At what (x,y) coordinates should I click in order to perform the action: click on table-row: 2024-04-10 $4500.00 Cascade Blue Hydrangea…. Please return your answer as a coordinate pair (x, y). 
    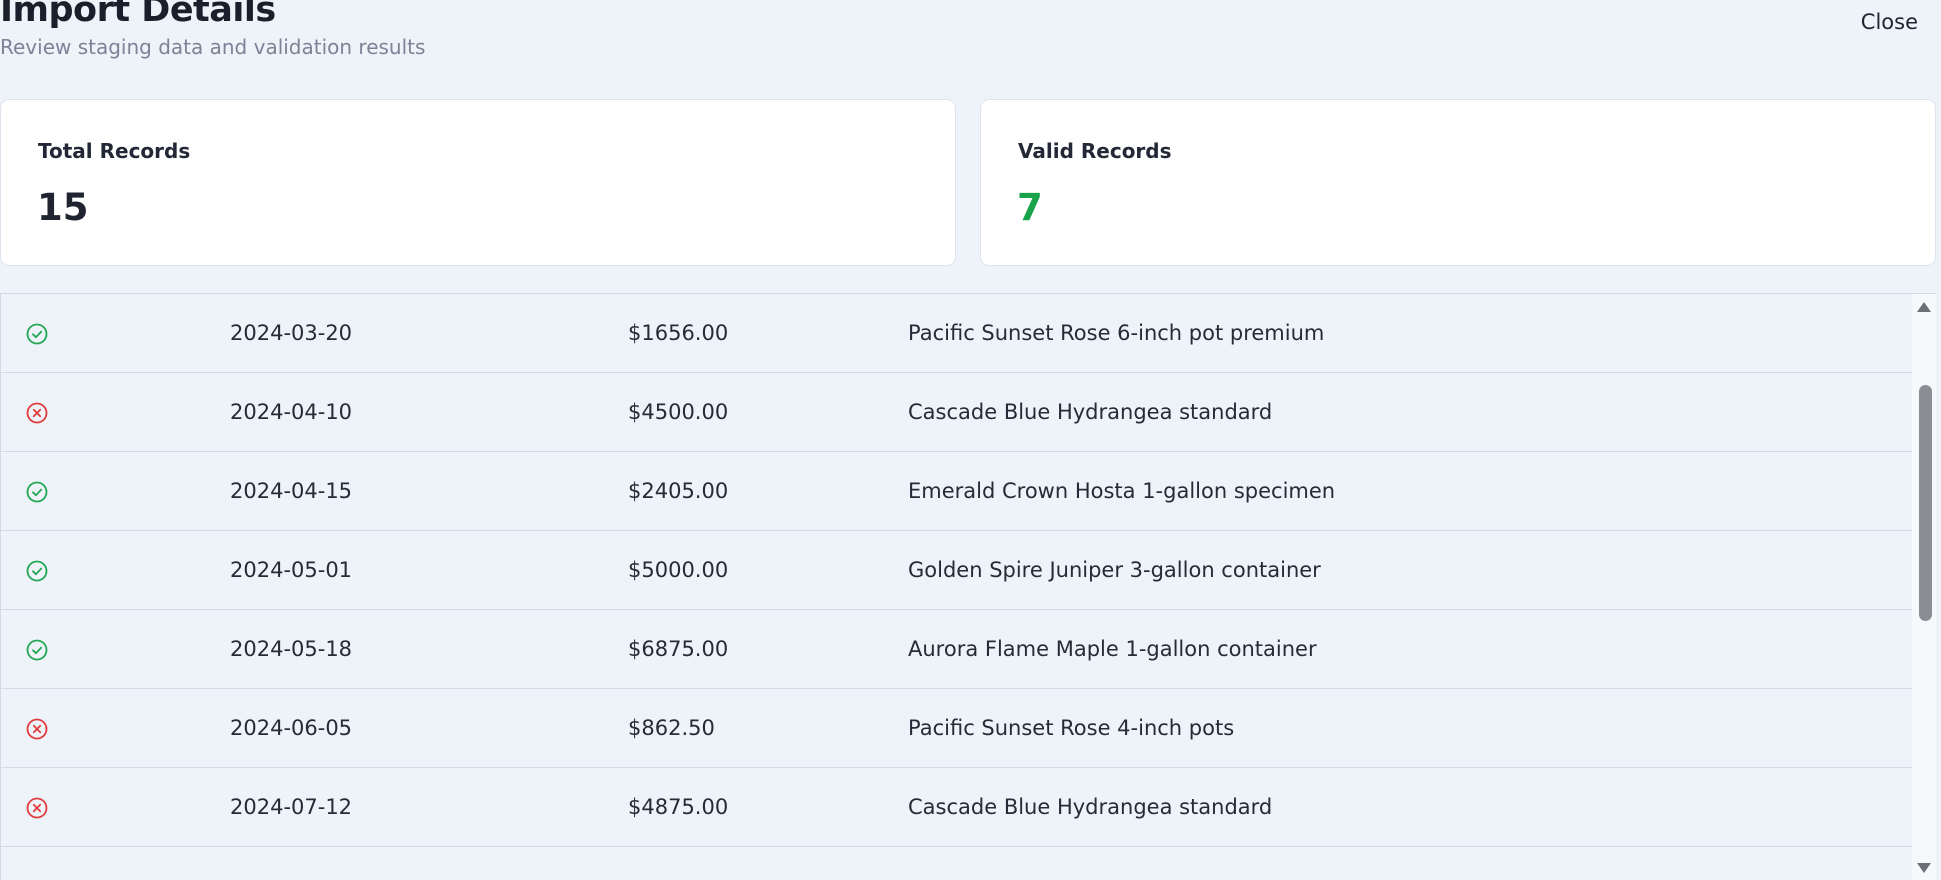
    Looking at the image, I should click on (956, 412).